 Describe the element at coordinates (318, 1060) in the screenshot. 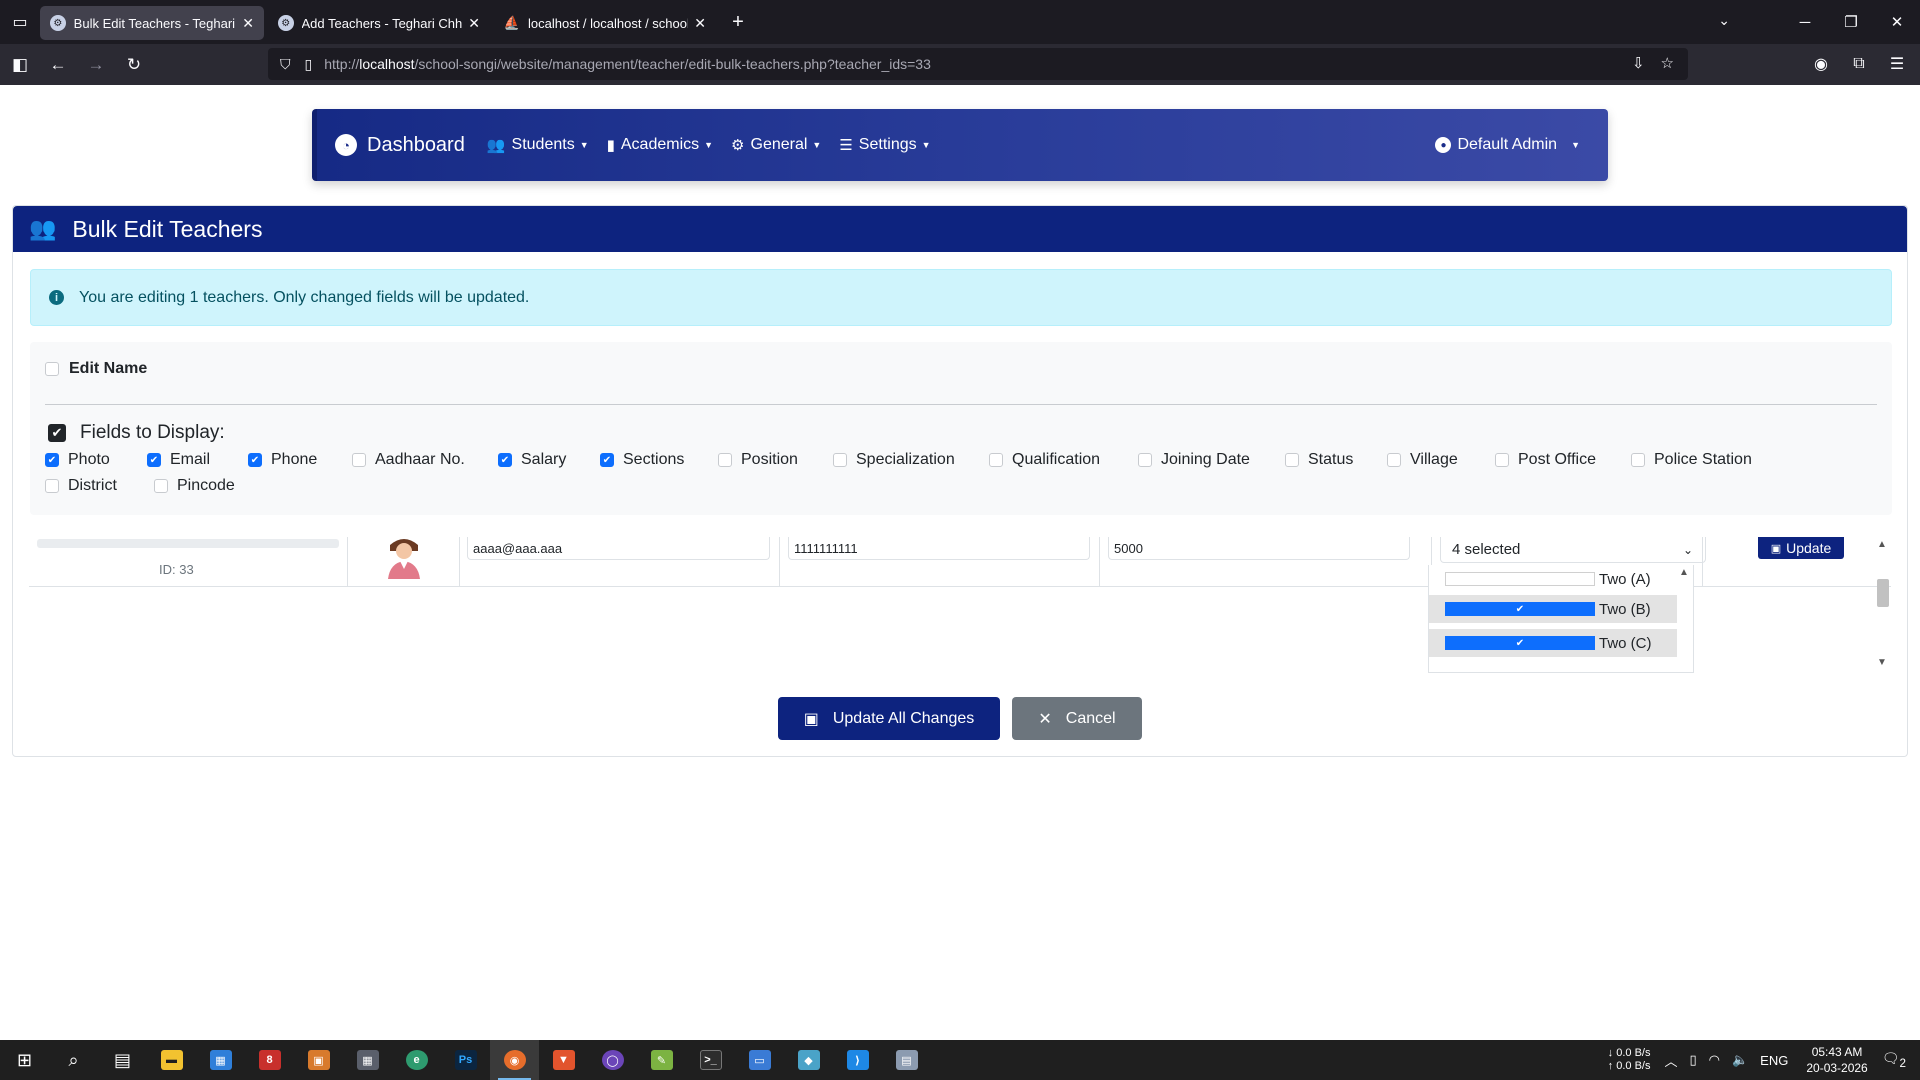

I see `app-orange-icon: ▣` at that location.